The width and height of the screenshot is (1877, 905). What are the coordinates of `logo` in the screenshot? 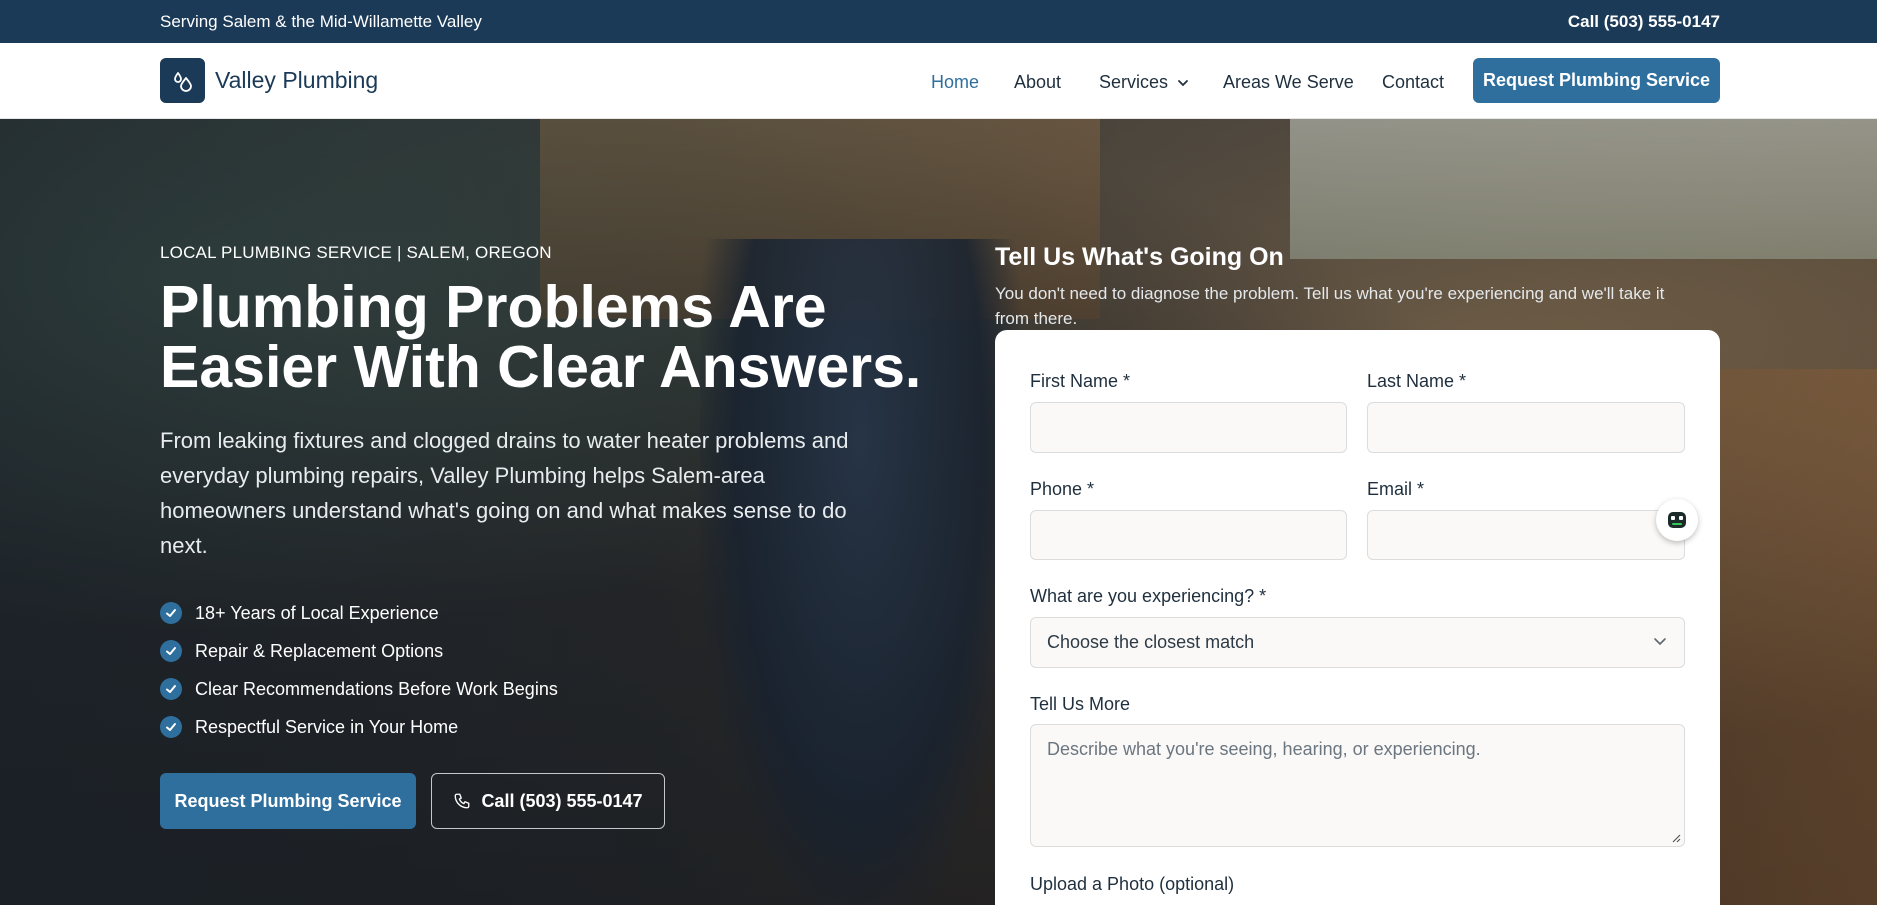 It's located at (182, 80).